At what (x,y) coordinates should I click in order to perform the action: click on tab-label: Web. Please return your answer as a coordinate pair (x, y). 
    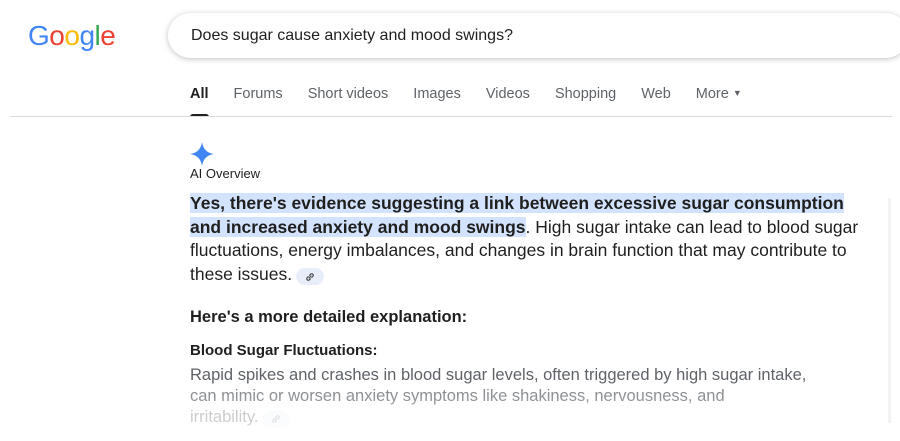
    Looking at the image, I should click on (656, 94).